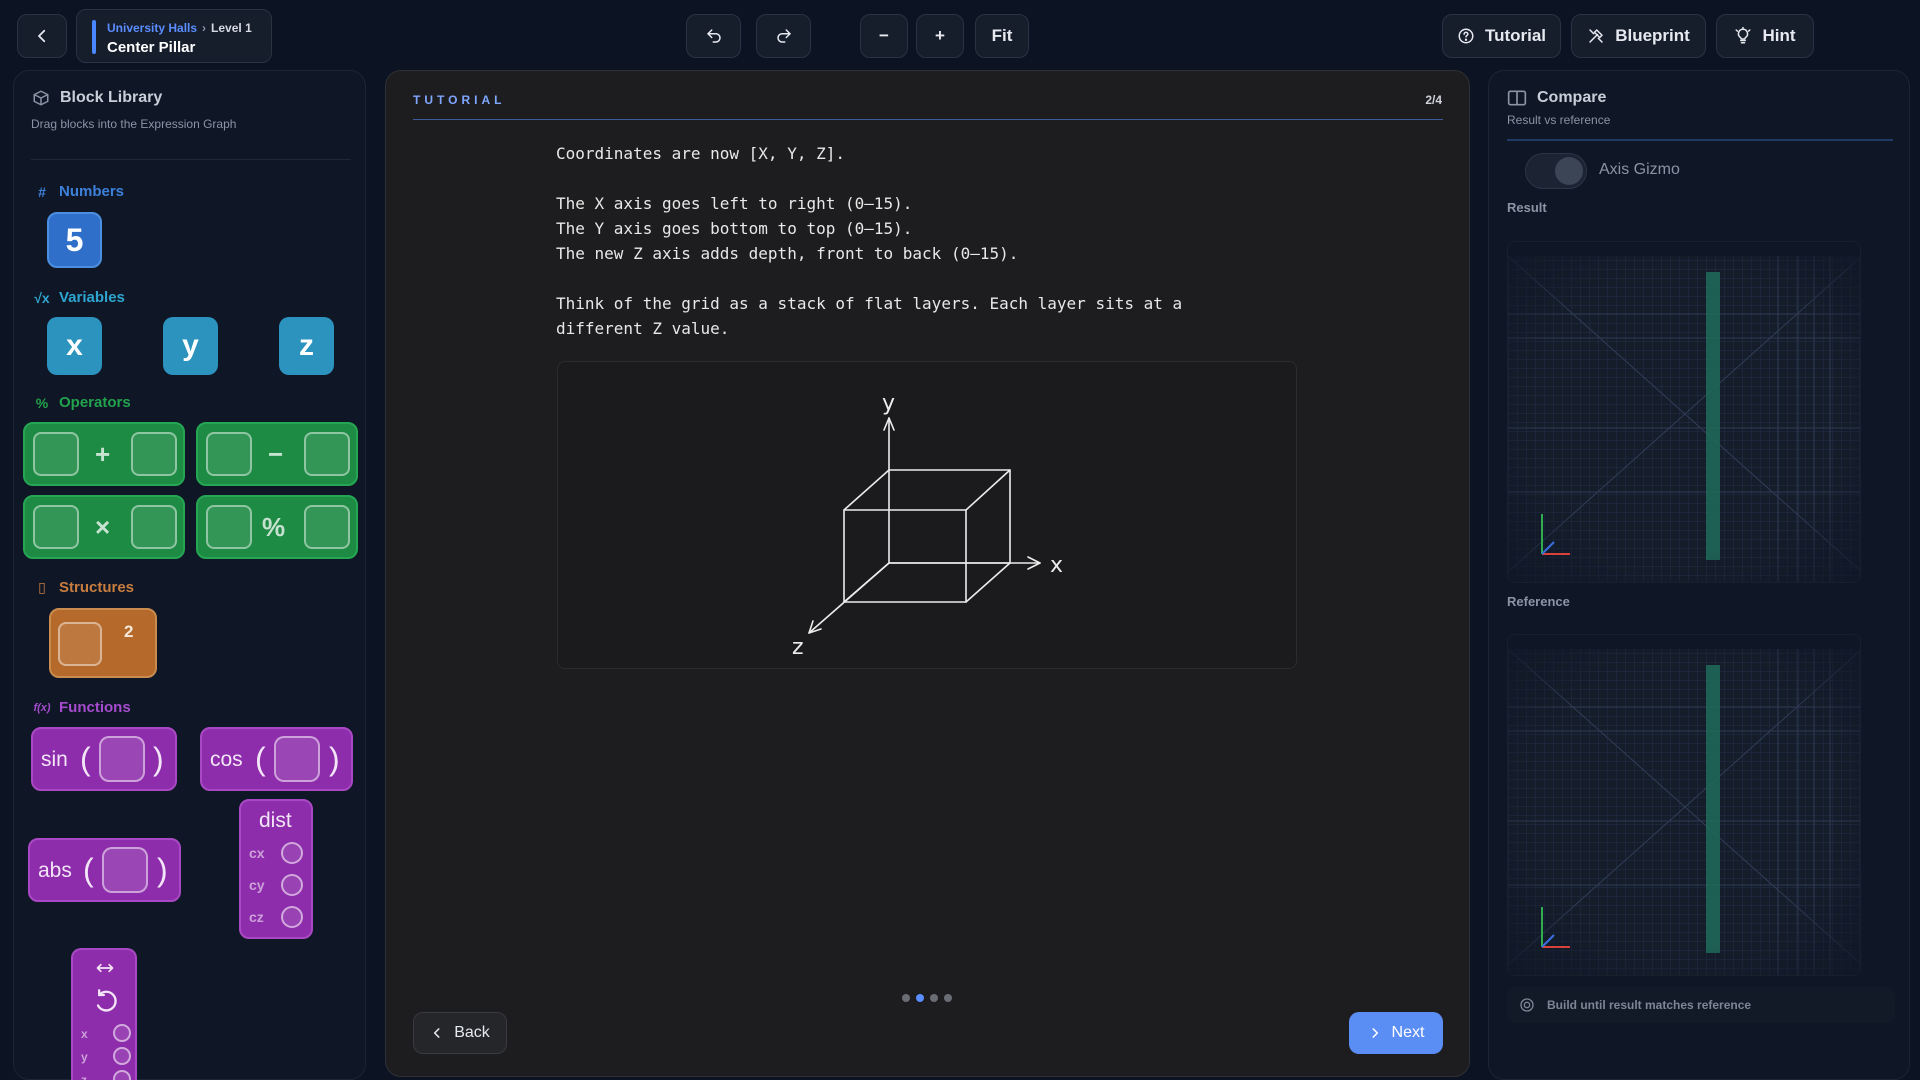  Describe the element at coordinates (1684, 412) in the screenshot. I see `result-viewport` at that location.